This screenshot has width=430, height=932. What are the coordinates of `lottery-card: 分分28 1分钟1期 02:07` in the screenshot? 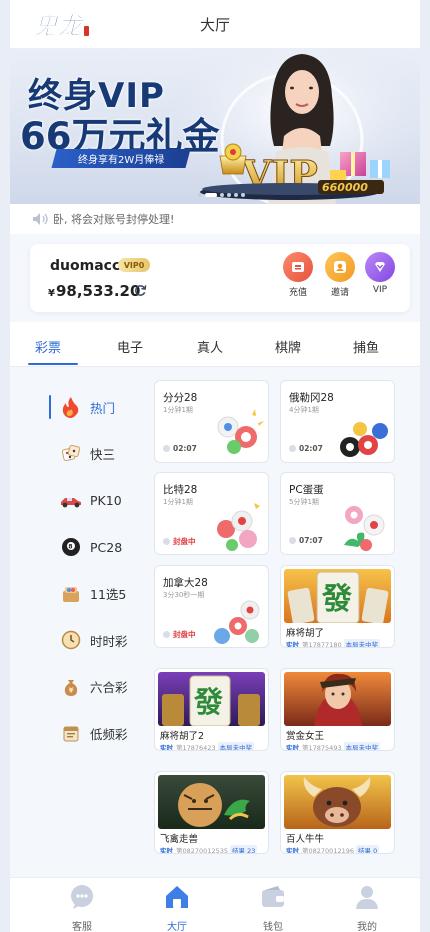 It's located at (211, 421).